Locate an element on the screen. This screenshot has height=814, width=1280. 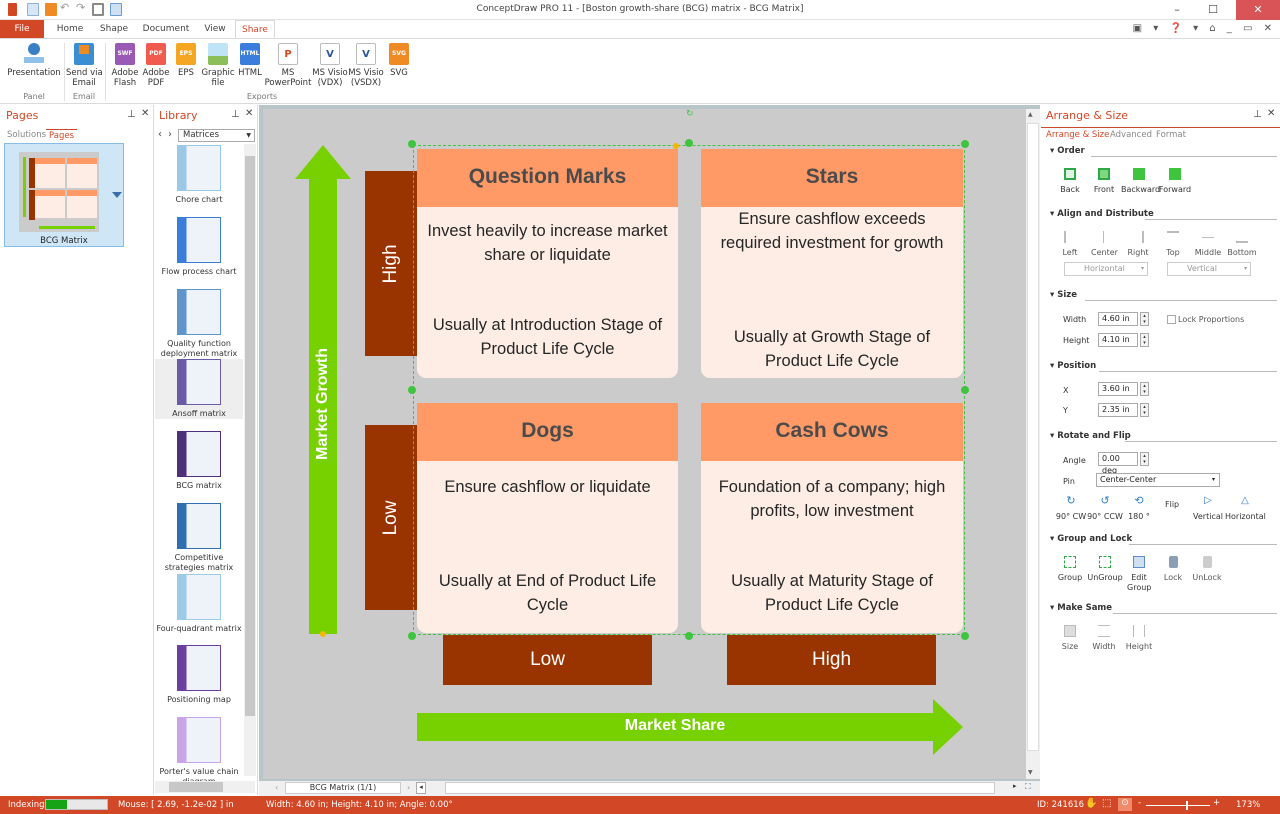
control-point is located at coordinates (676, 146).